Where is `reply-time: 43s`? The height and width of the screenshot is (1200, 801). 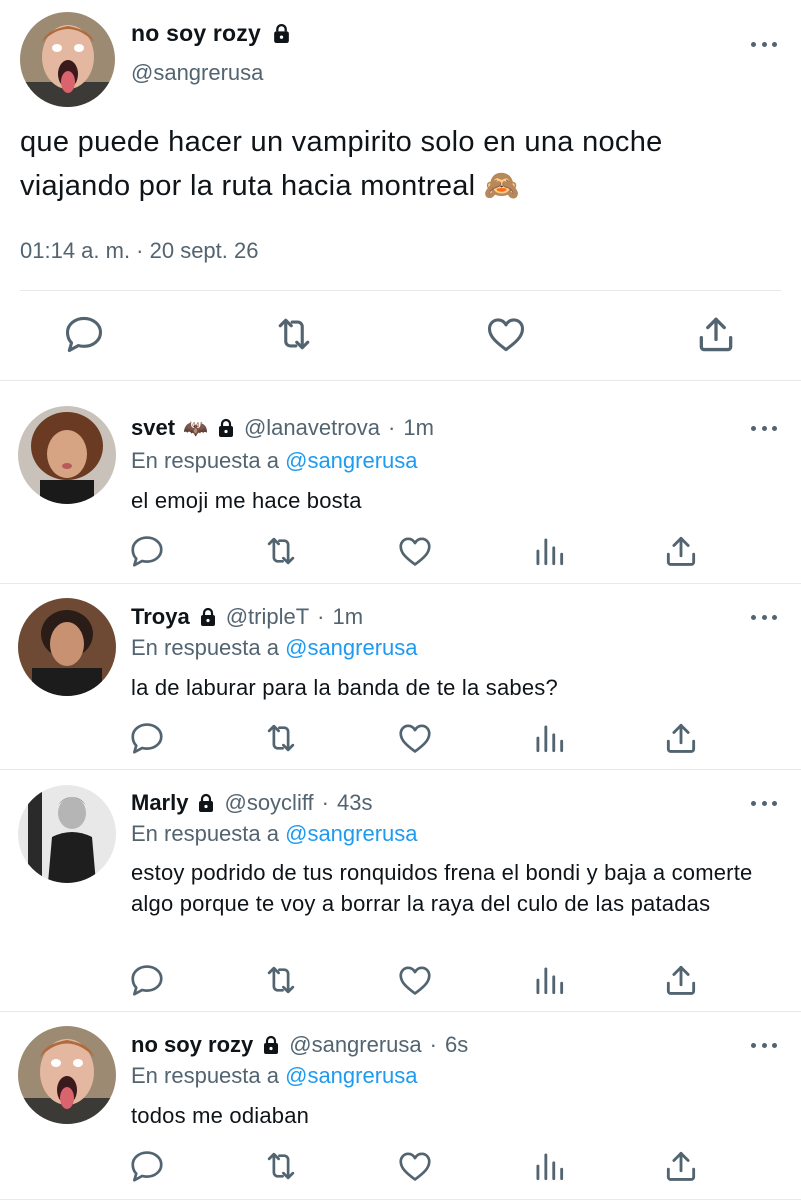 reply-time: 43s is located at coordinates (354, 803).